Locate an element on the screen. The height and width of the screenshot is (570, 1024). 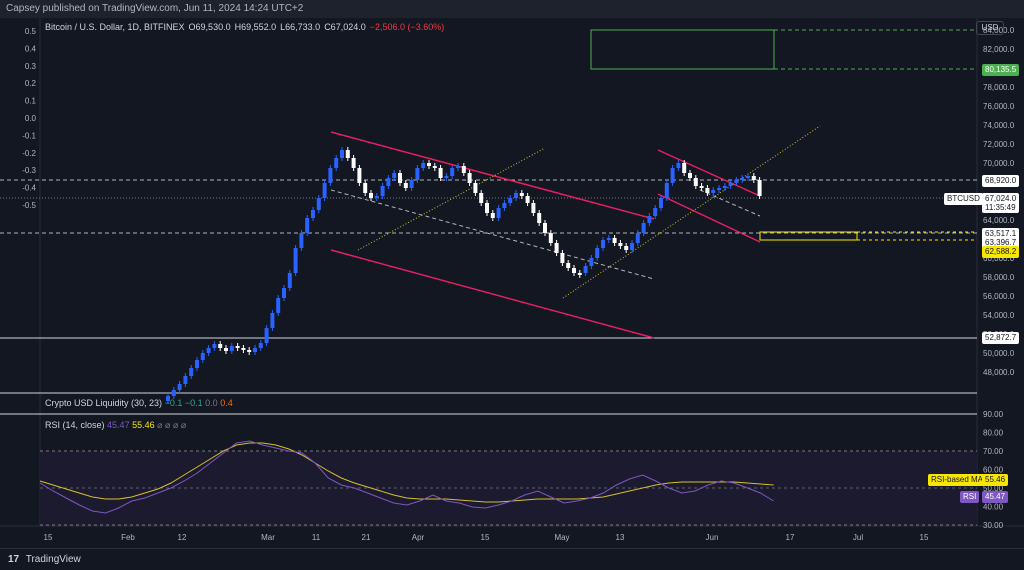
left-axis-label: 0.0 is located at coordinates (31, 118).